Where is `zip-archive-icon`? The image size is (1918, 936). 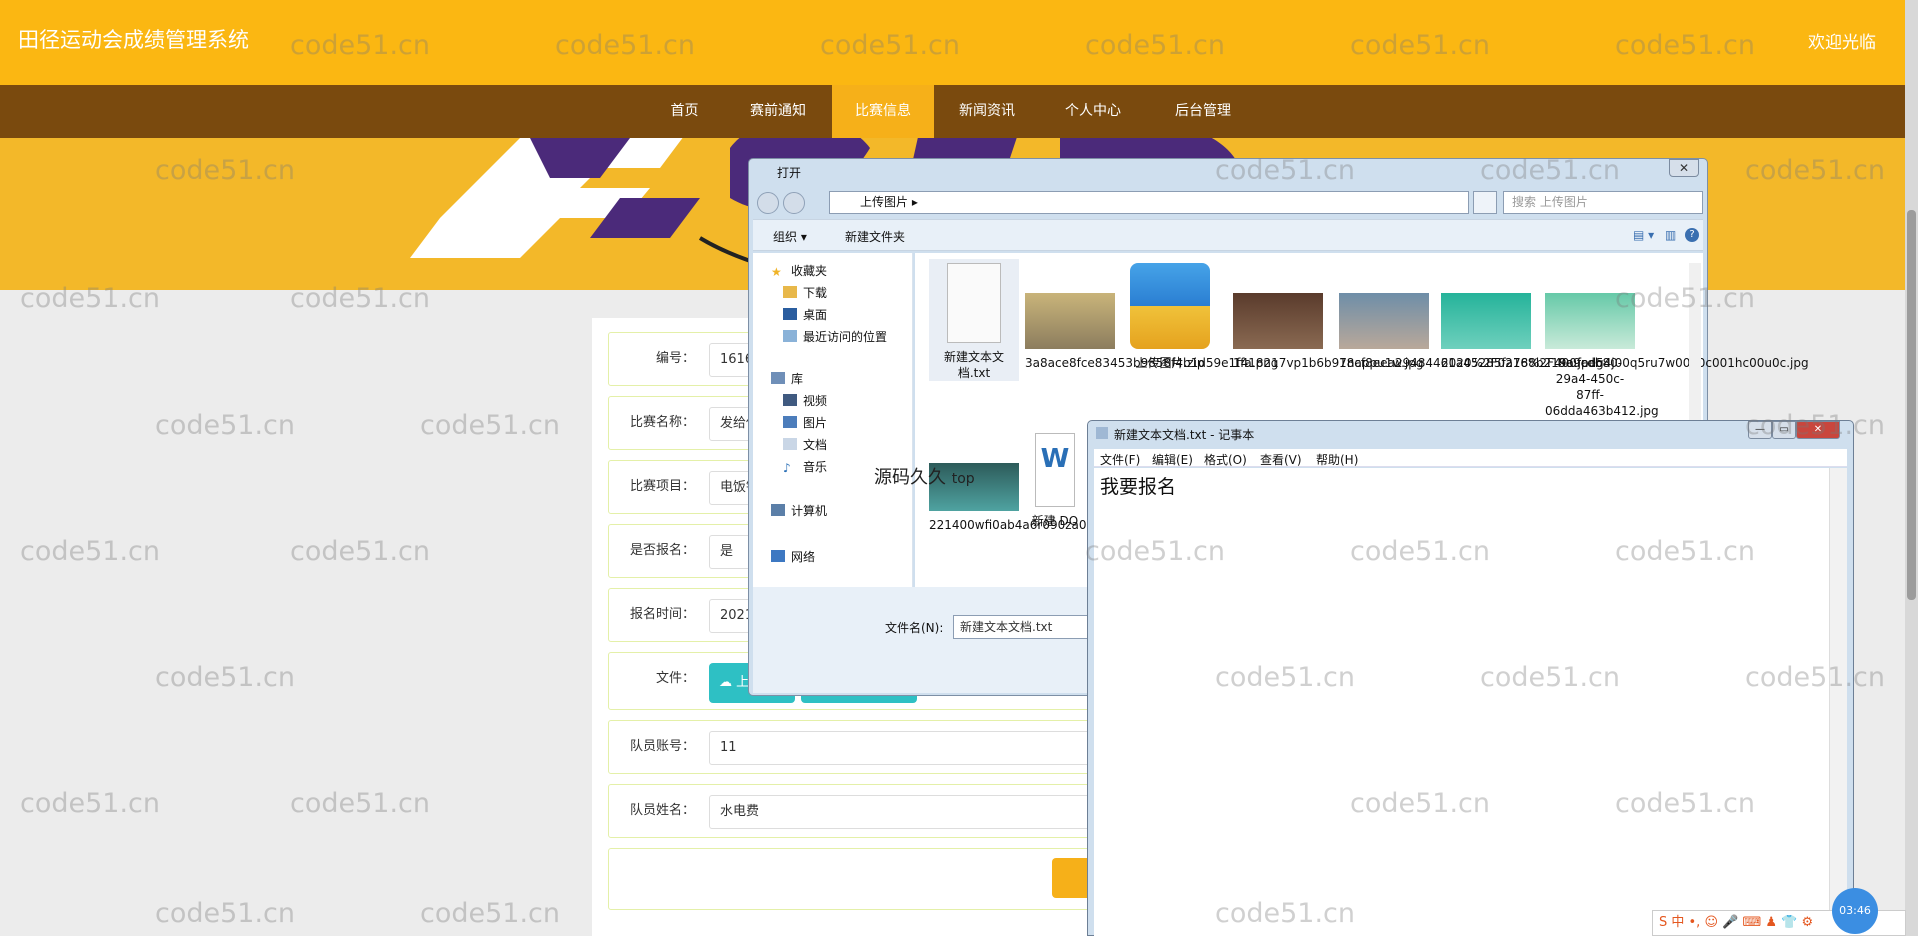 zip-archive-icon is located at coordinates (1170, 306).